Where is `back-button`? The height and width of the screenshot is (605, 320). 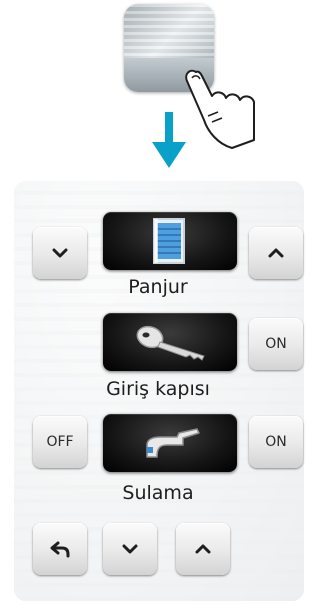 back-button is located at coordinates (60, 549).